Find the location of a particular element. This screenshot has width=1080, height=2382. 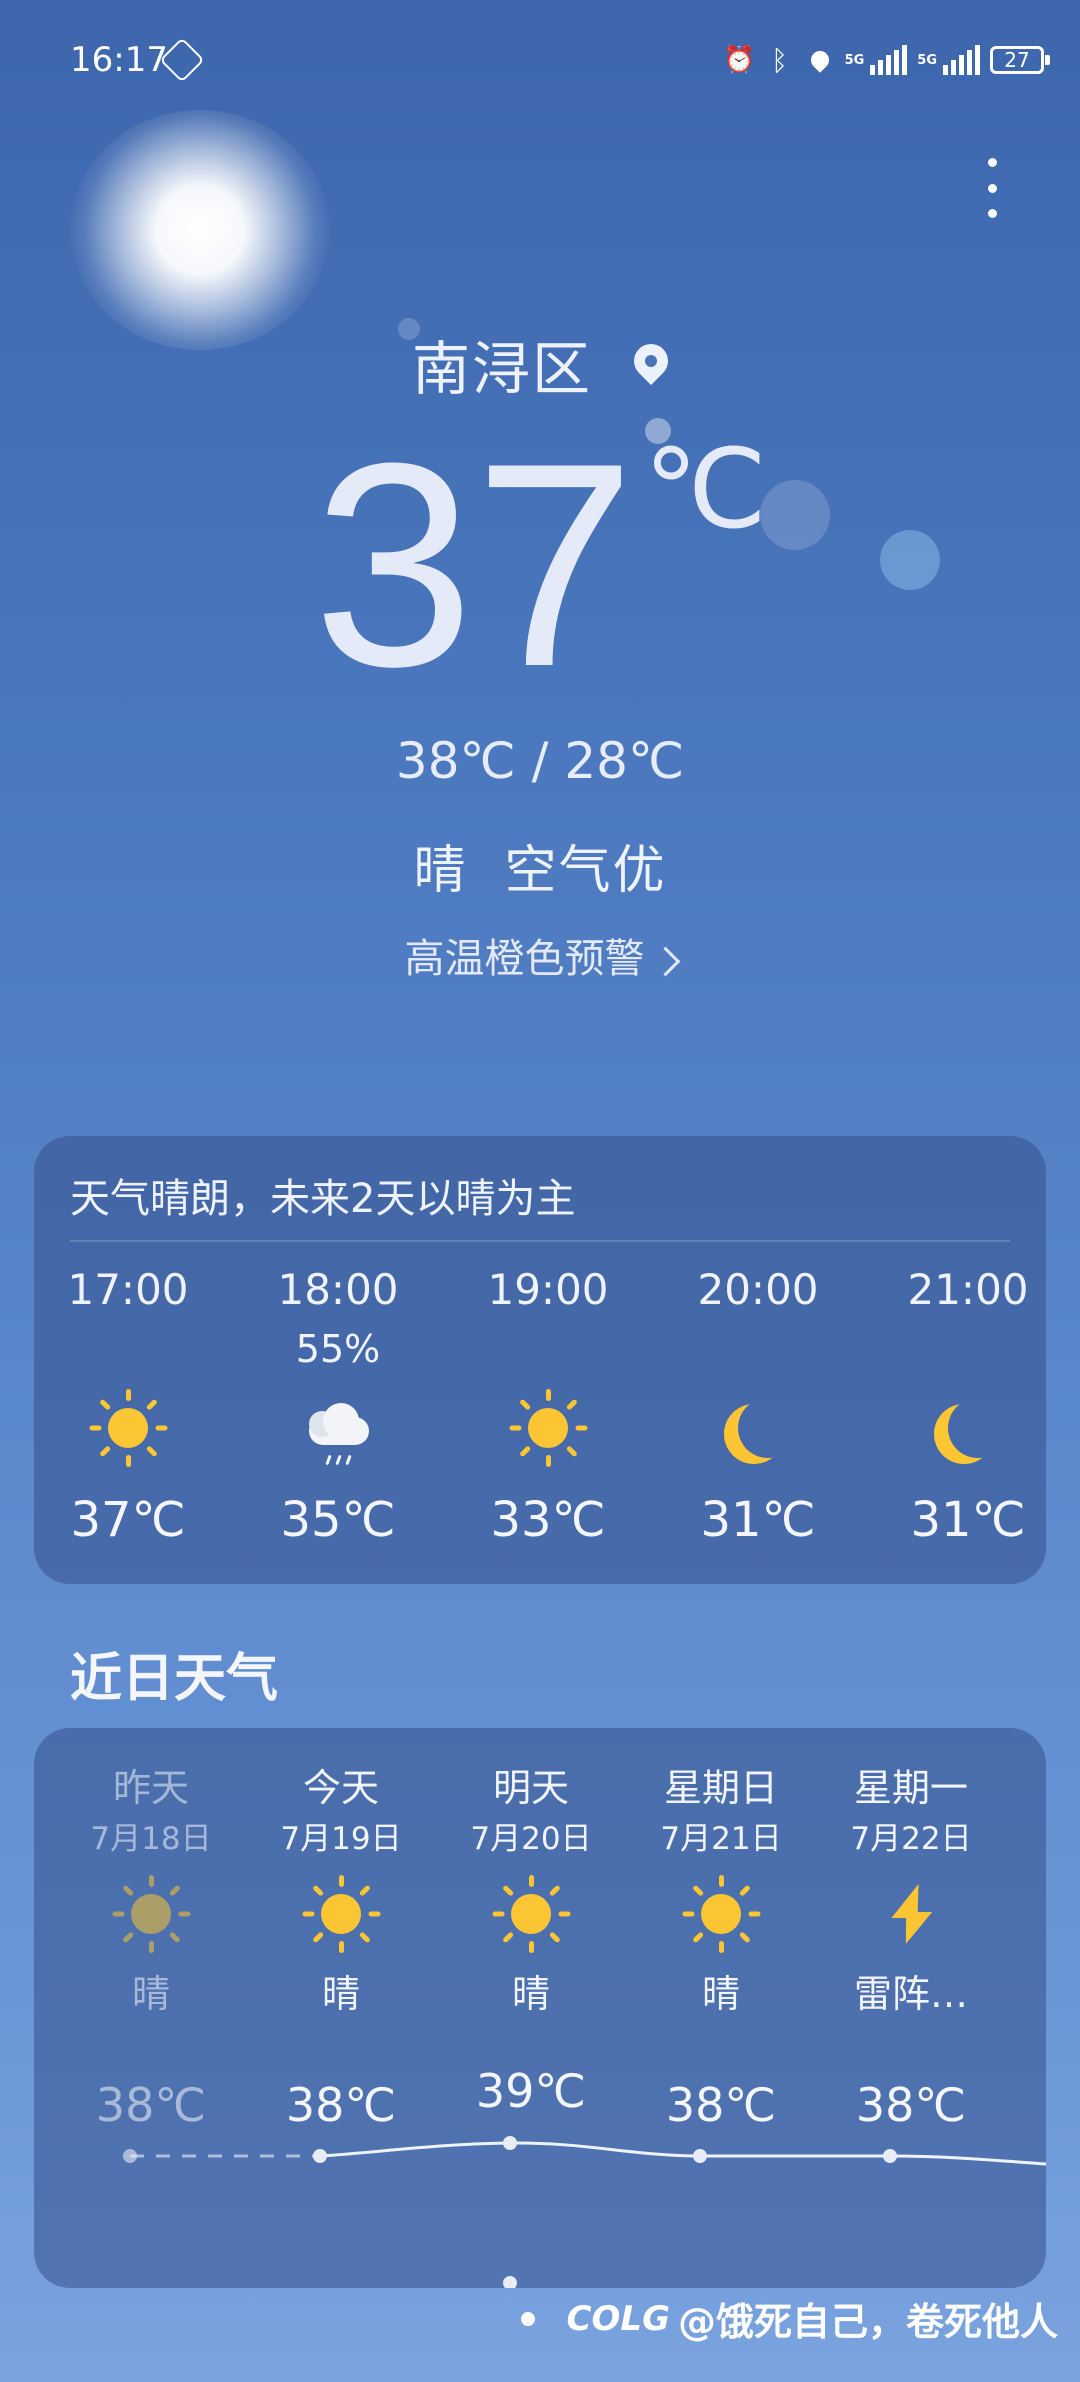

alarm-icon: ⏰ is located at coordinates (739, 60).